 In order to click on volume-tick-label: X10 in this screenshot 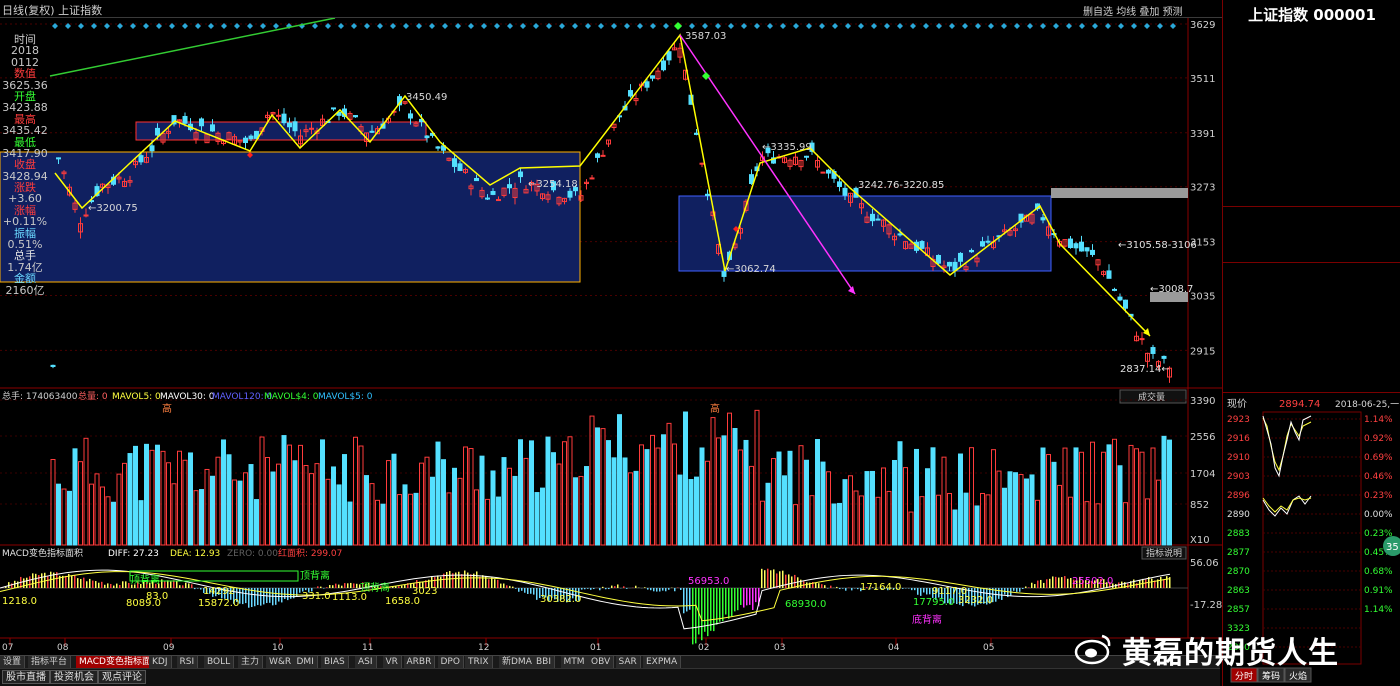, I will do `click(1200, 540)`.